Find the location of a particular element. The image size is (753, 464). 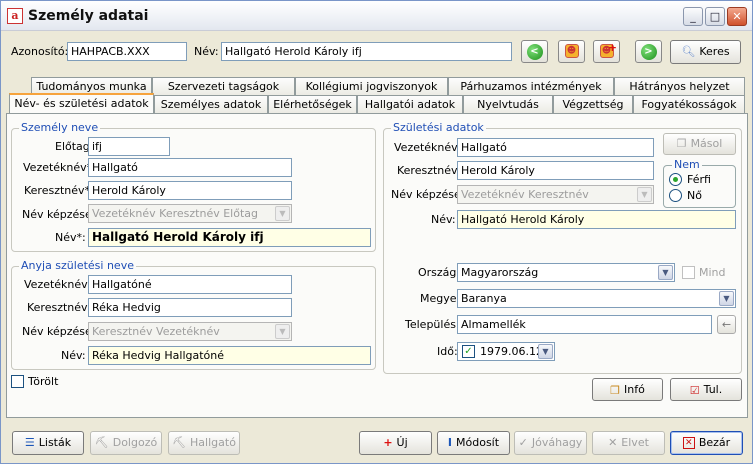

birth-name-format-select: Vezetéknév Keresztnév ▼ is located at coordinates (555, 194).